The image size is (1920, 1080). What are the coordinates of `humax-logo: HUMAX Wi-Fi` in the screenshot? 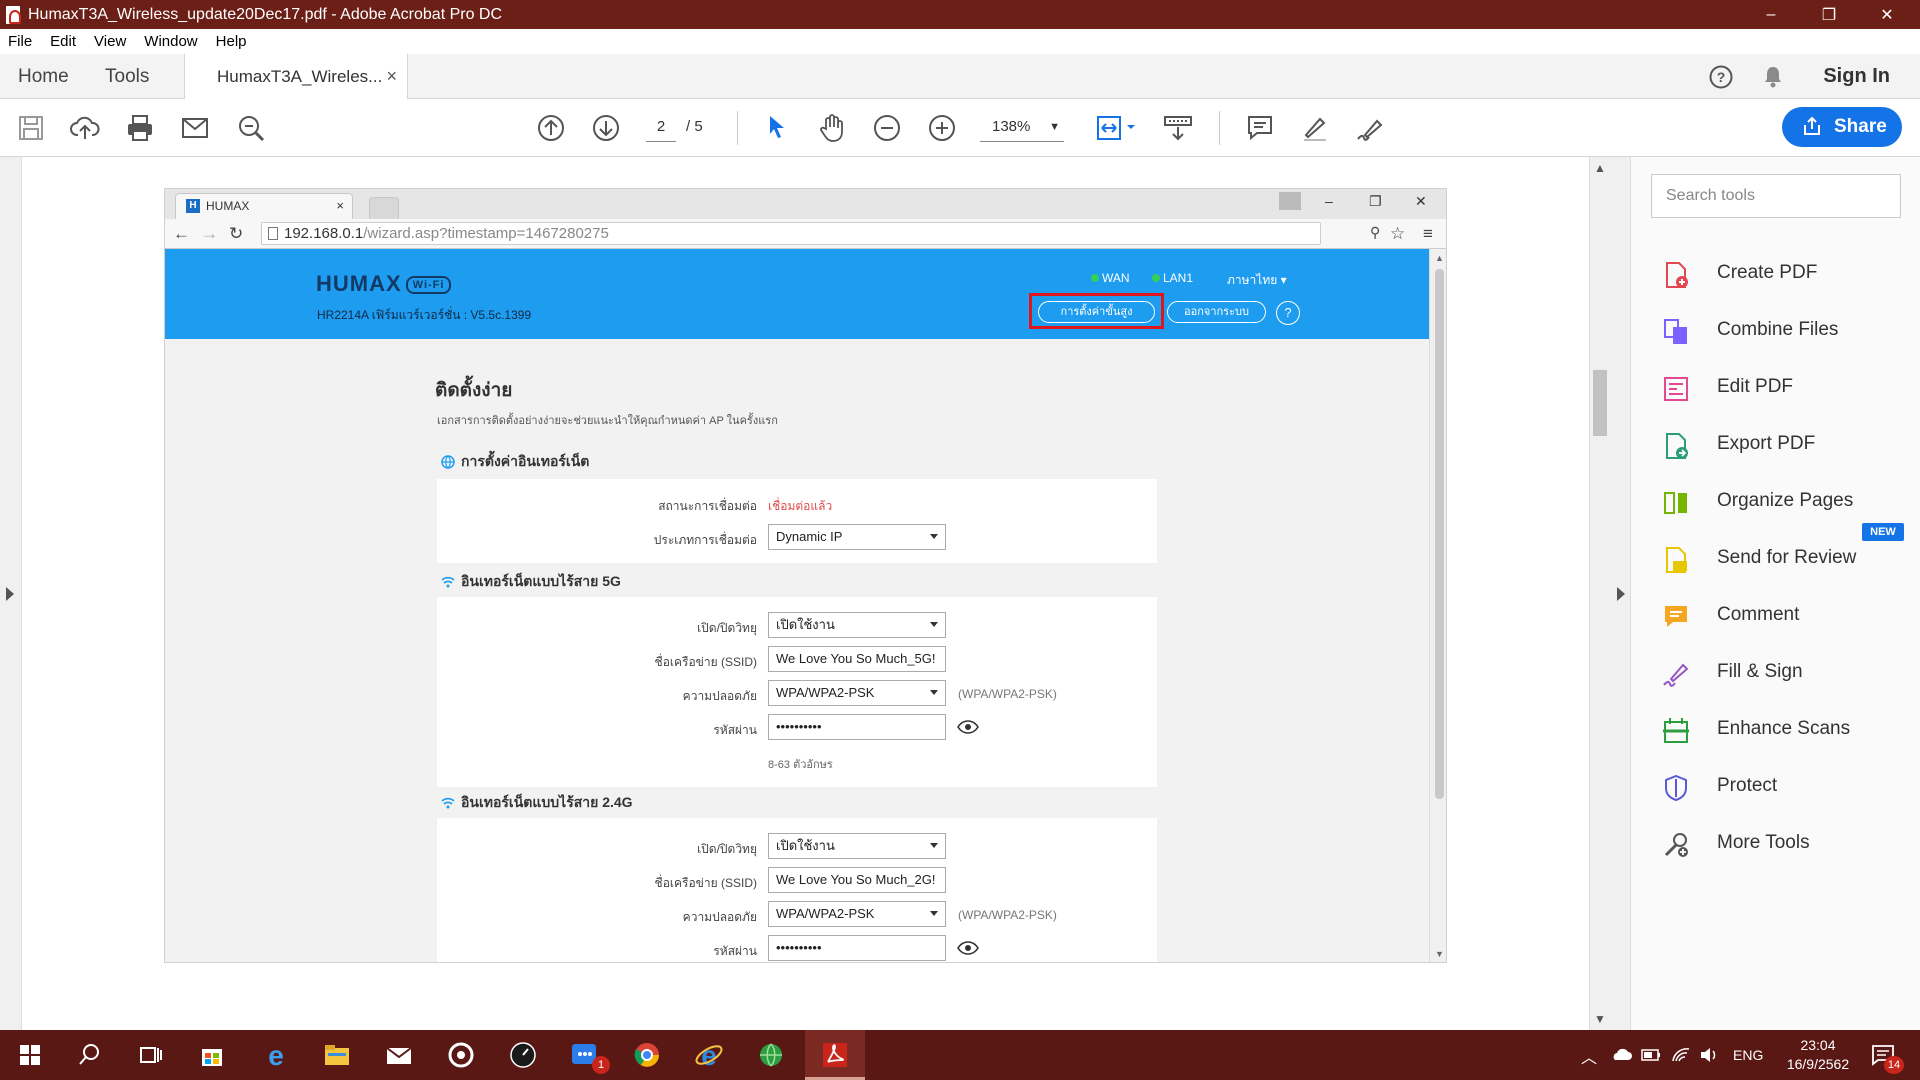 It's located at (384, 284).